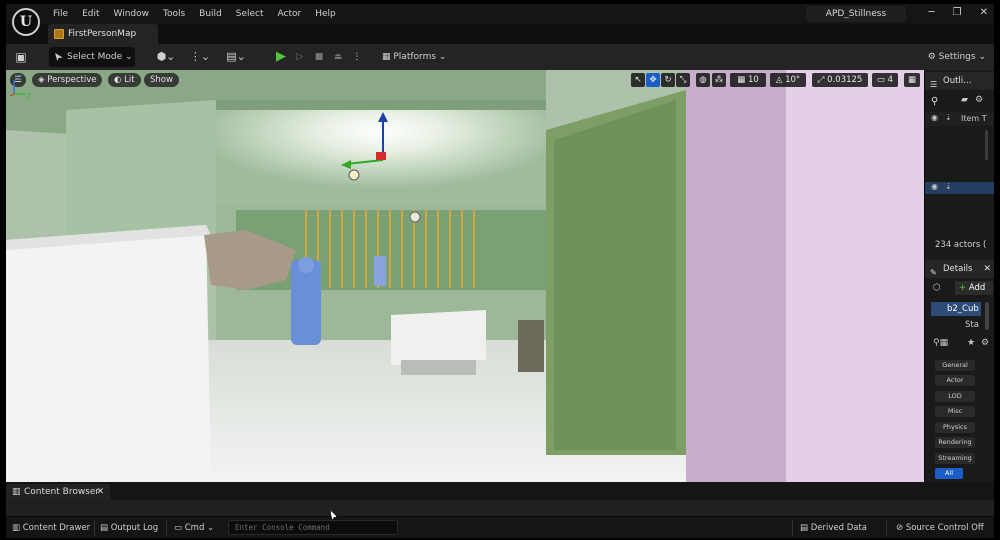 The image size is (1000, 540). What do you see at coordinates (300, 57) in the screenshot?
I see `advance-icon: ▷` at bounding box center [300, 57].